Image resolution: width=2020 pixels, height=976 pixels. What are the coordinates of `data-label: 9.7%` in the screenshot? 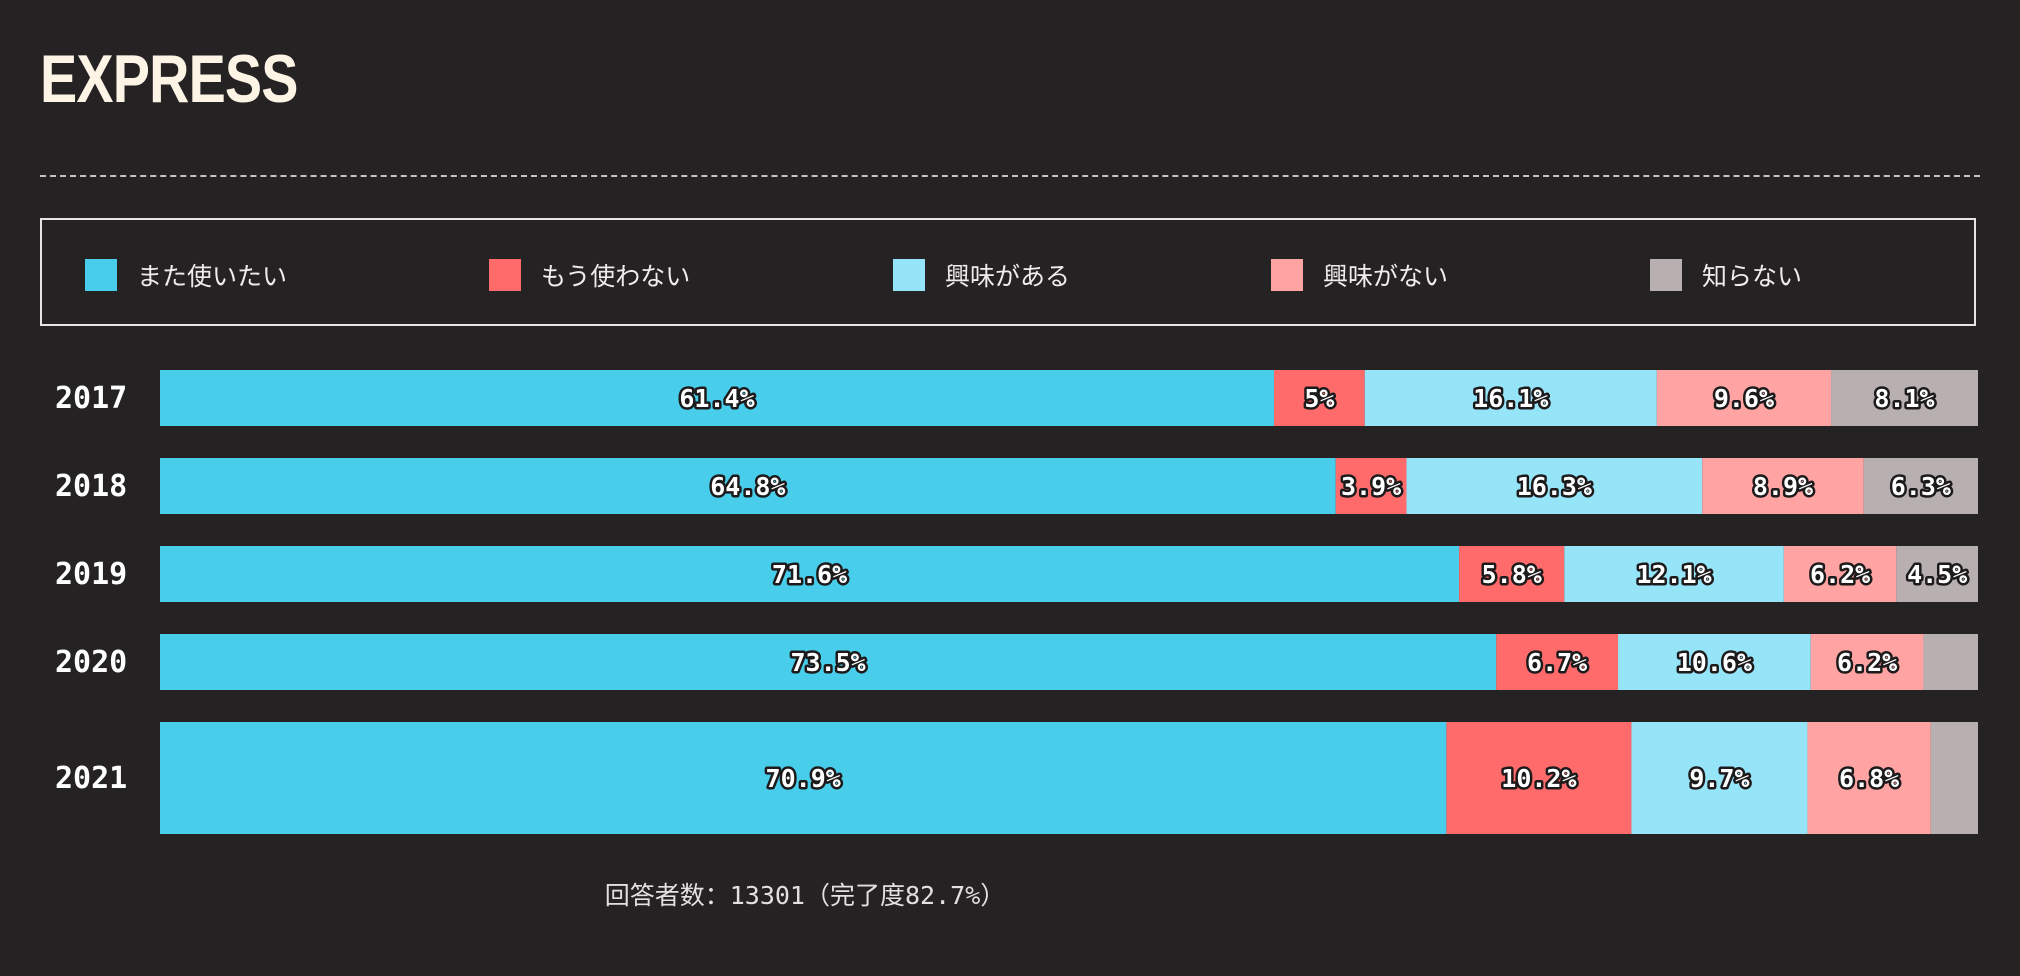 It's located at (1719, 778).